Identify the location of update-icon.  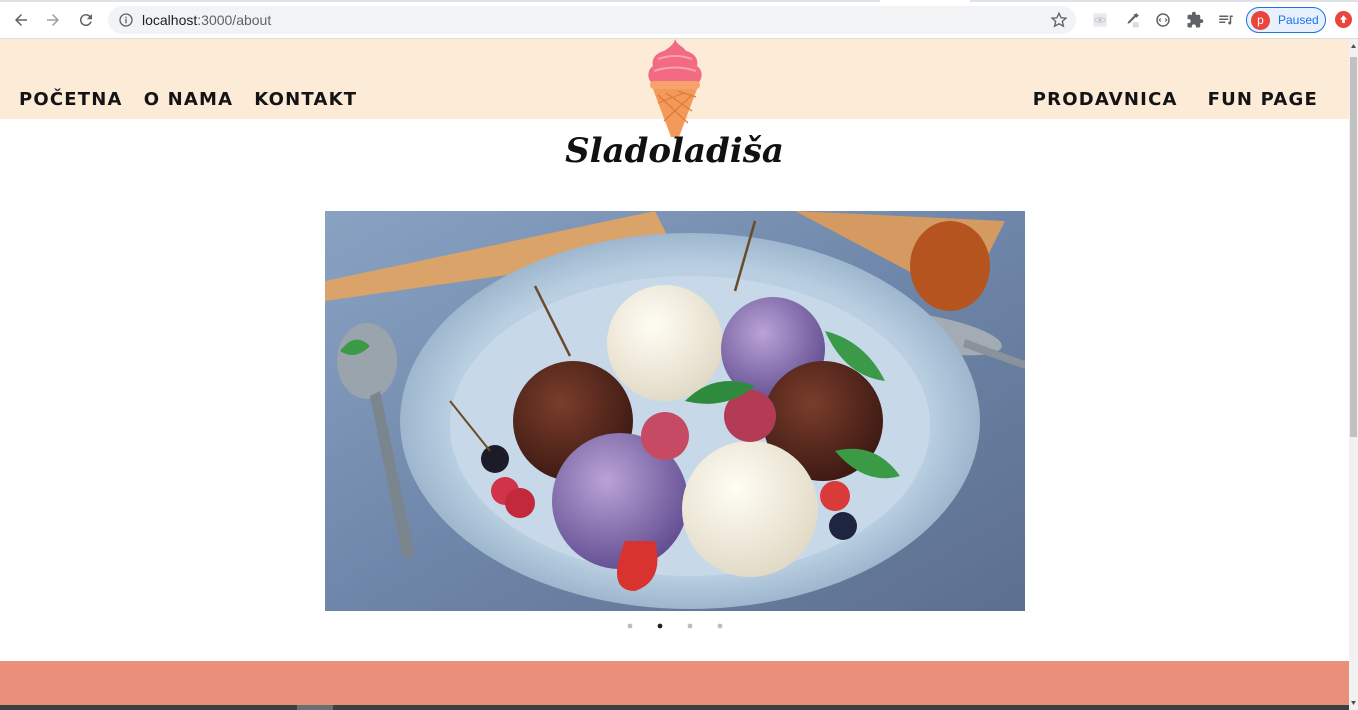
(1343, 19).